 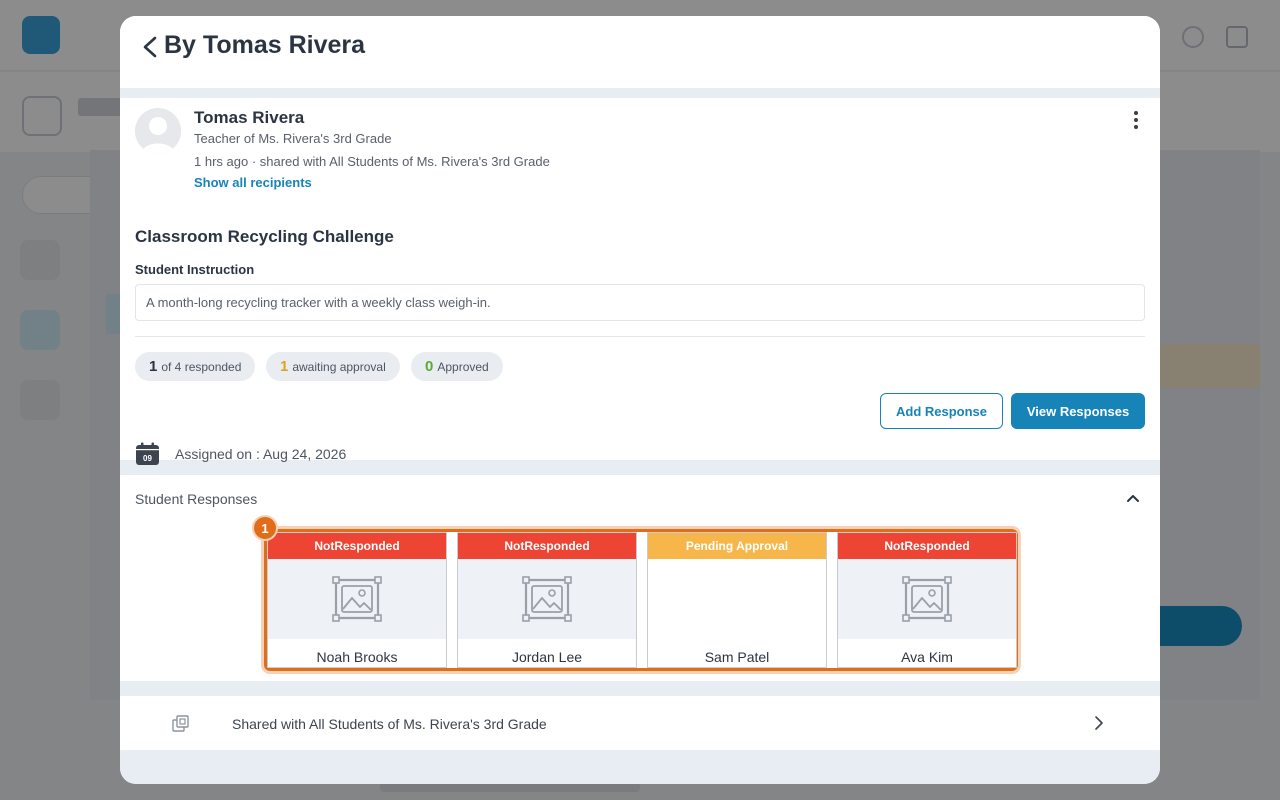 I want to click on collapse-button, so click(x=1133, y=498).